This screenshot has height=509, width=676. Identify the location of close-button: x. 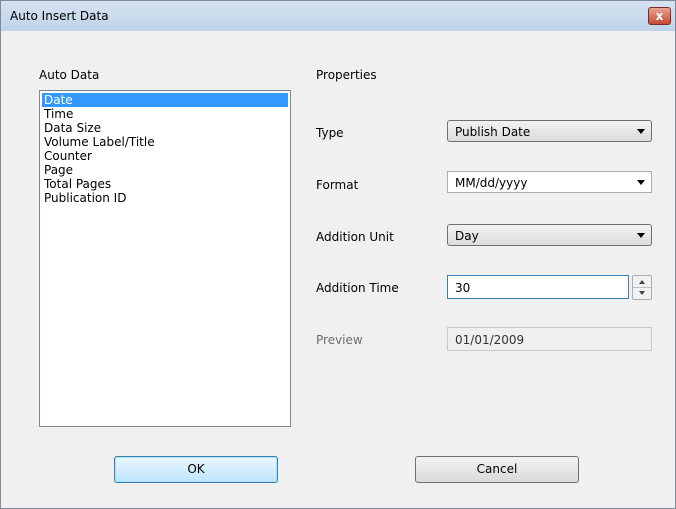
(659, 16).